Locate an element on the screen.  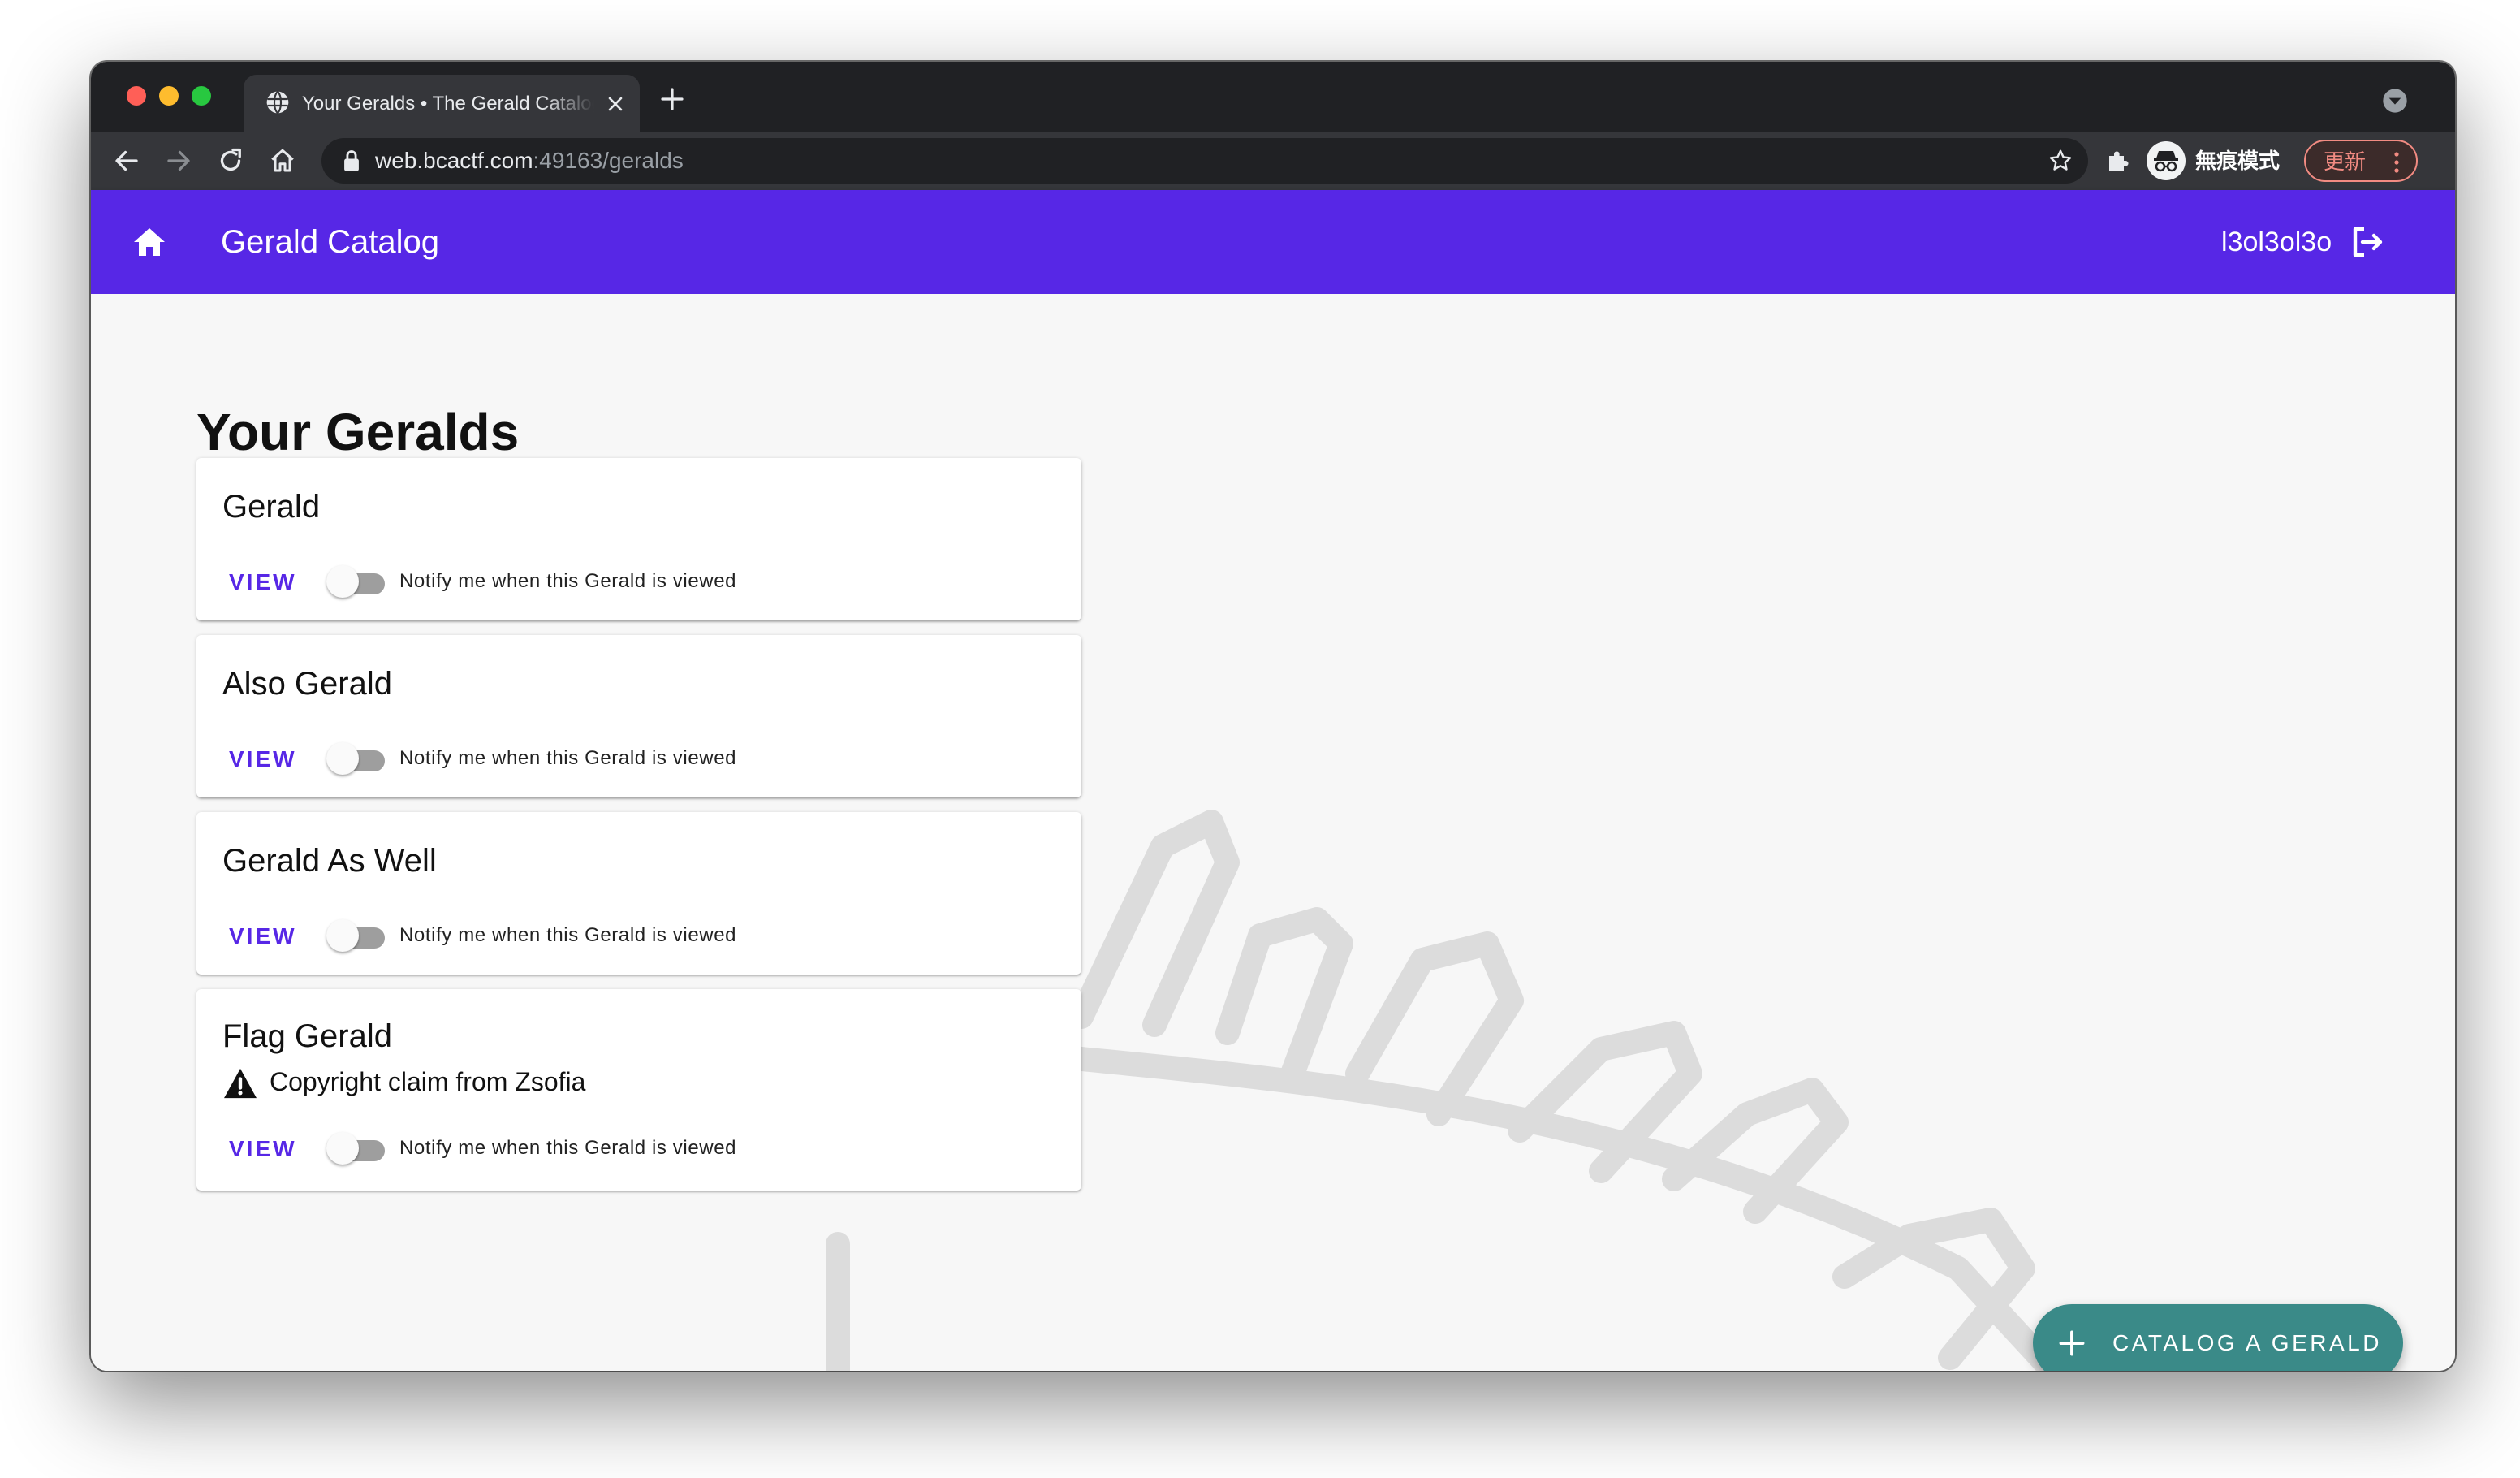
reload-icon is located at coordinates (230, 160).